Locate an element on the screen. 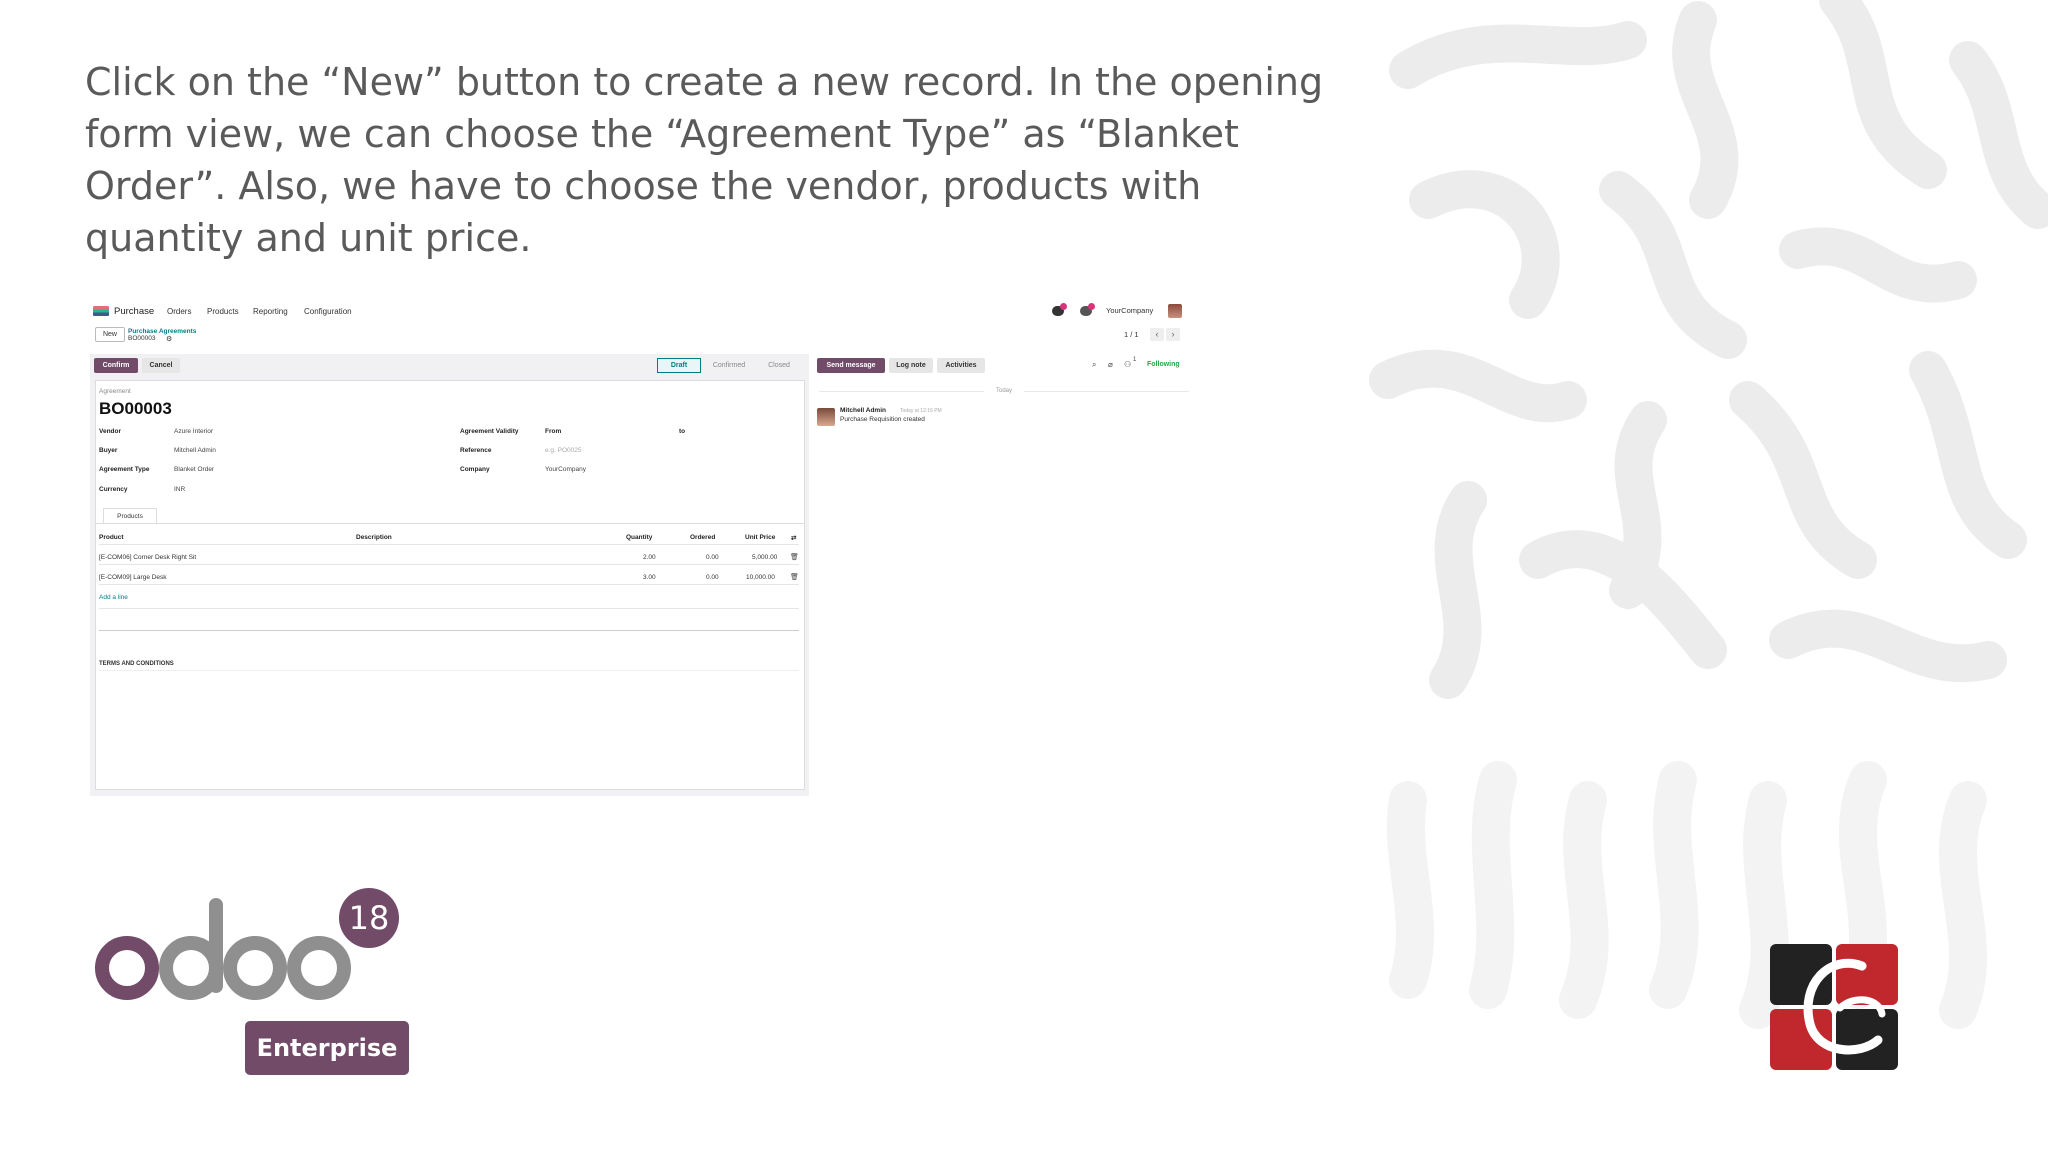  header-divider is located at coordinates (449, 544).